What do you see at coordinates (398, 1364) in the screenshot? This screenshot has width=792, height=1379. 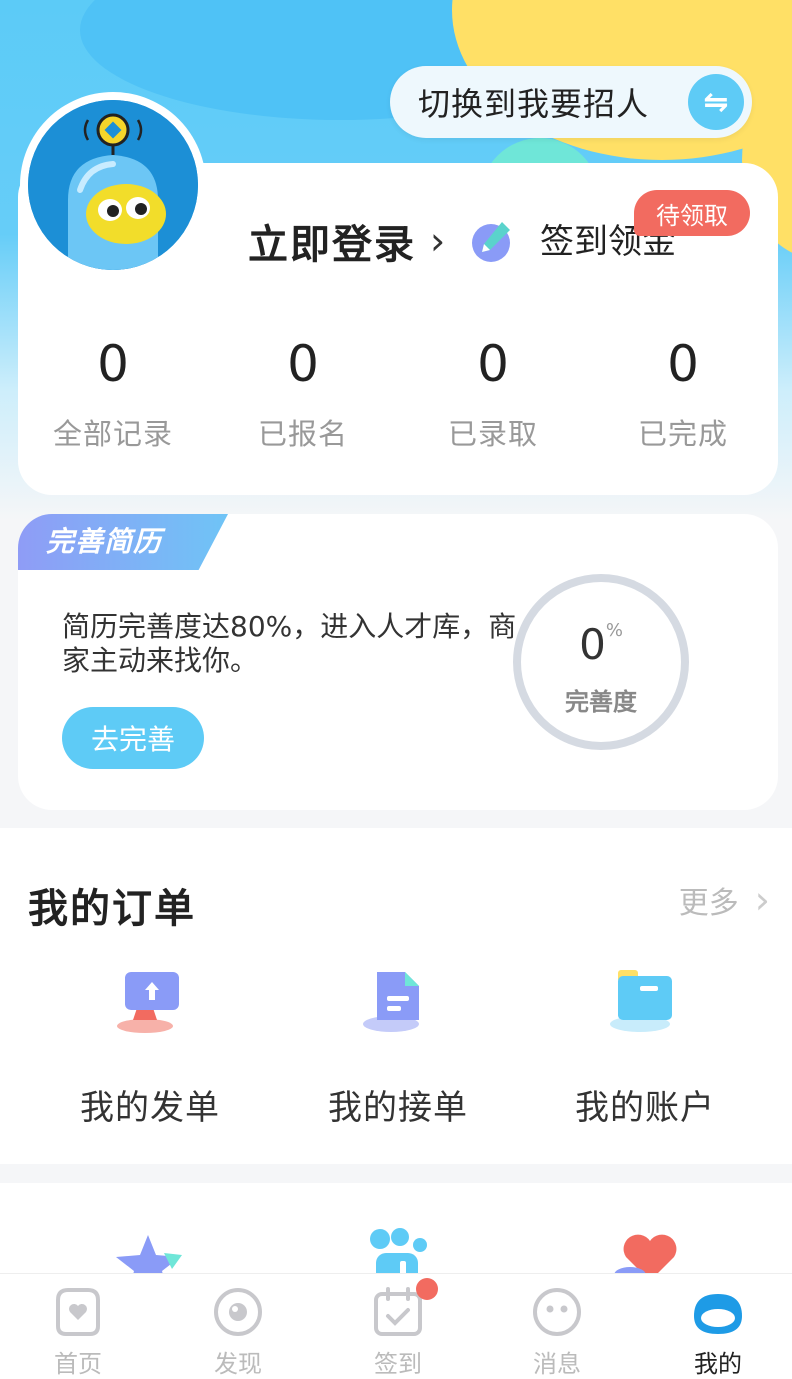 I see `nav-label: 签到` at bounding box center [398, 1364].